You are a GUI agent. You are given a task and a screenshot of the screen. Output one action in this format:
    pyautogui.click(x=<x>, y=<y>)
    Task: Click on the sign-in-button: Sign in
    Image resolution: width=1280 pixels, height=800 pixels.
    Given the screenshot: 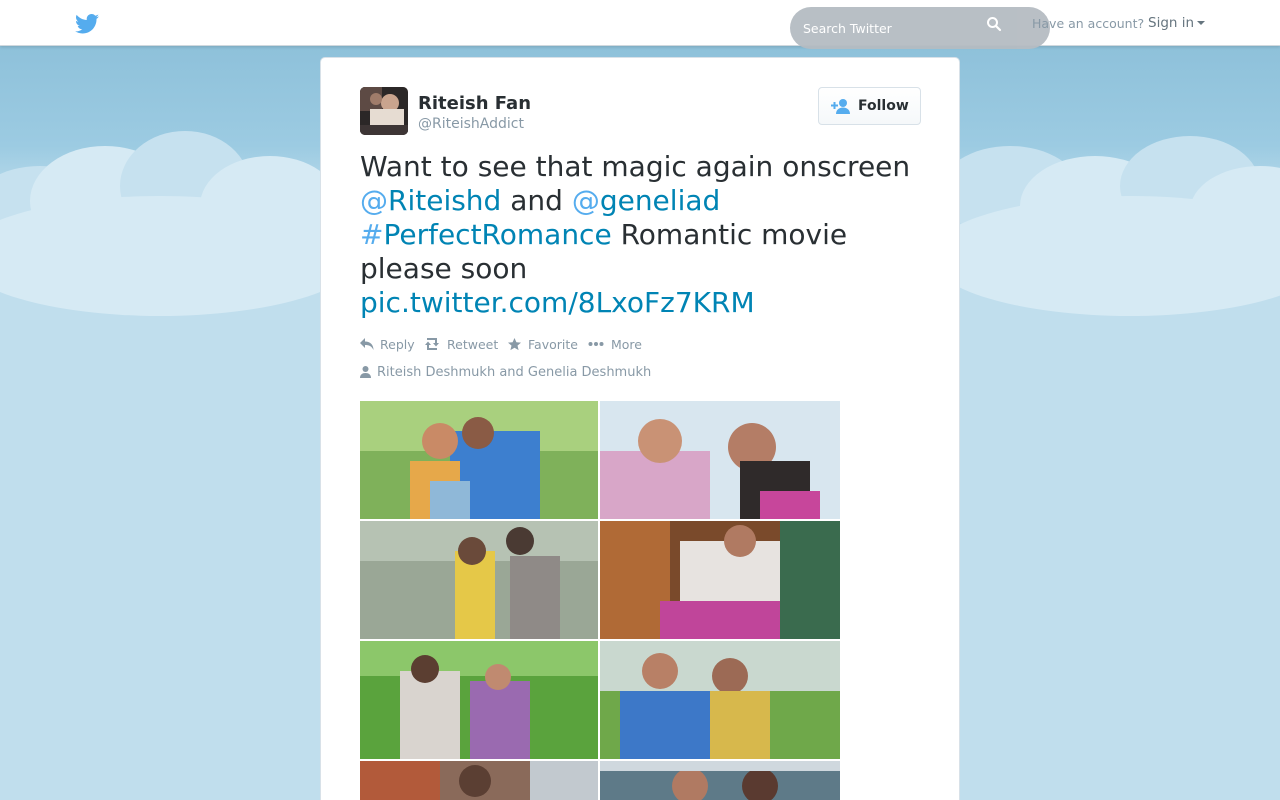 What is the action you would take?
    pyautogui.click(x=1177, y=23)
    